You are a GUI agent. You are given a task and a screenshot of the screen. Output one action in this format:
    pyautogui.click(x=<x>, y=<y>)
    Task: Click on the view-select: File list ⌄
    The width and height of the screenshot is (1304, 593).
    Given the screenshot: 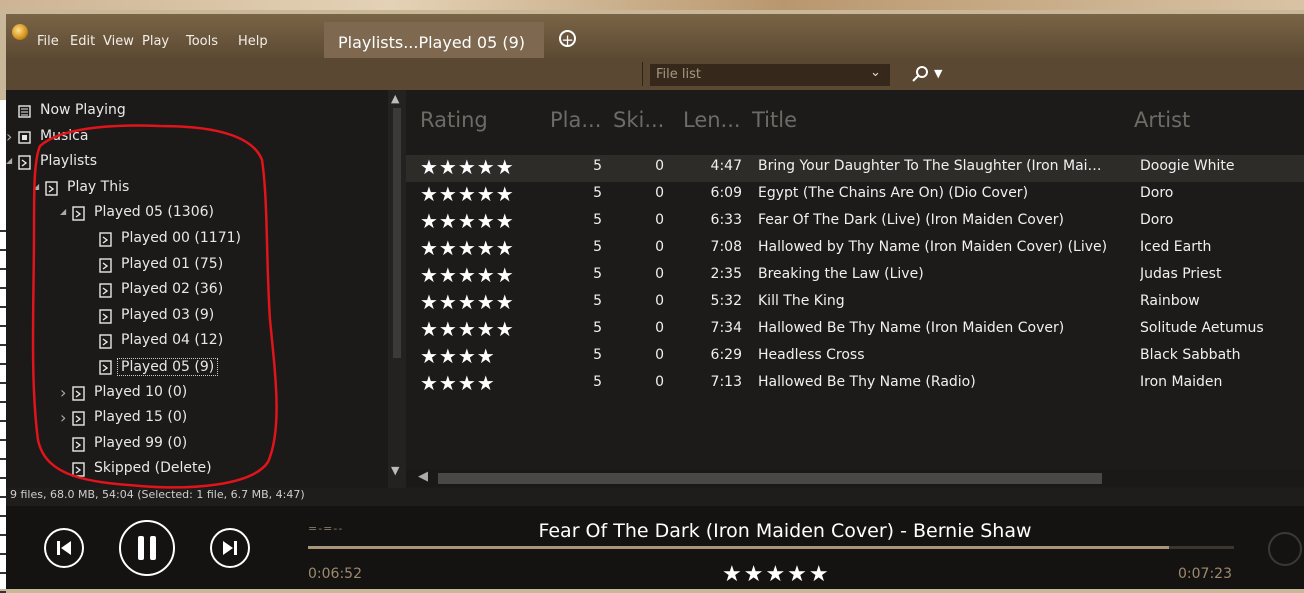 What is the action you would take?
    pyautogui.click(x=770, y=75)
    